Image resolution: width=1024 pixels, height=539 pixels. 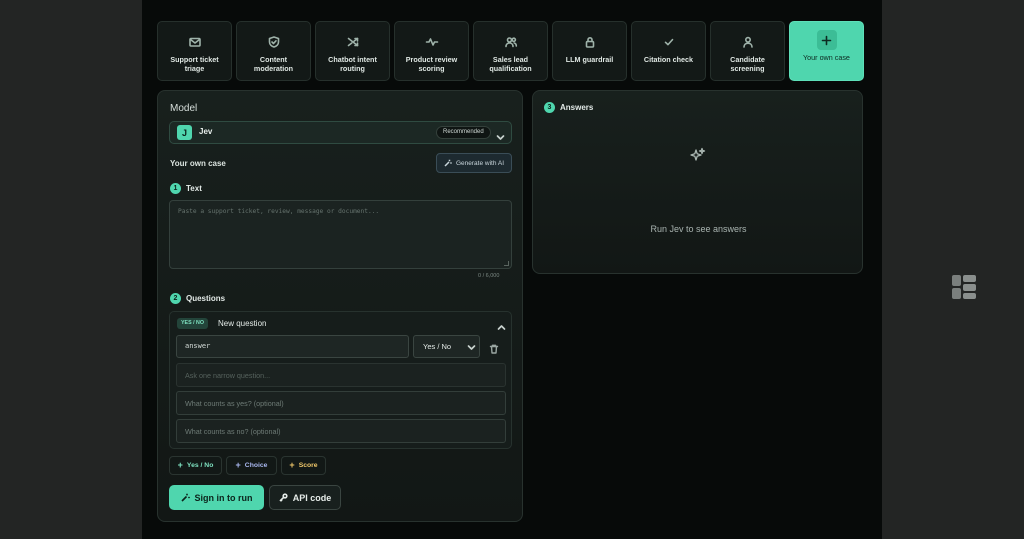 I want to click on mail-icon, so click(x=195, y=42).